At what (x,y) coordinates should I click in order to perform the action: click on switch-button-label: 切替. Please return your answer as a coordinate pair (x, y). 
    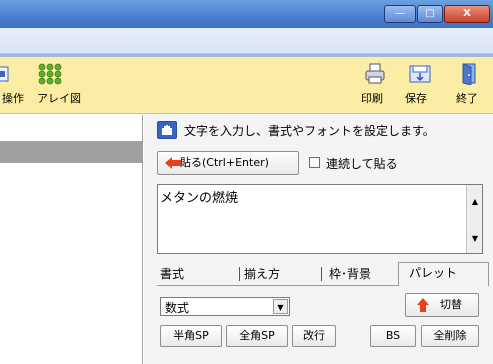
    Looking at the image, I should click on (451, 304).